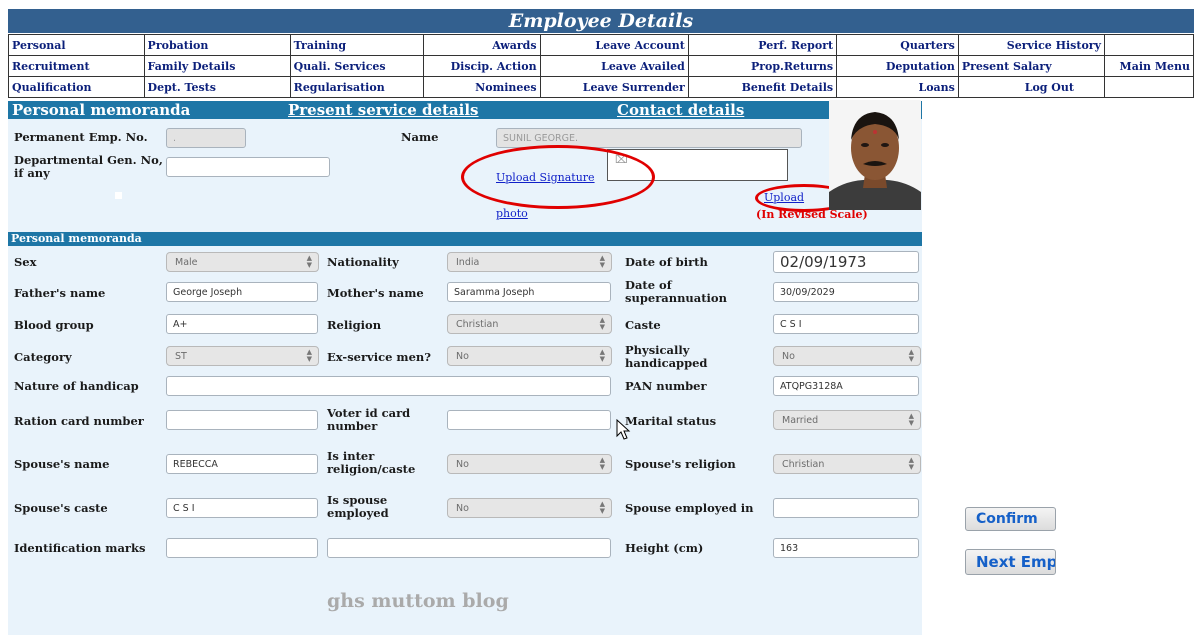 Image resolution: width=1194 pixels, height=635 pixels. What do you see at coordinates (897, 87) in the screenshot?
I see `menu-loans: Loans` at bounding box center [897, 87].